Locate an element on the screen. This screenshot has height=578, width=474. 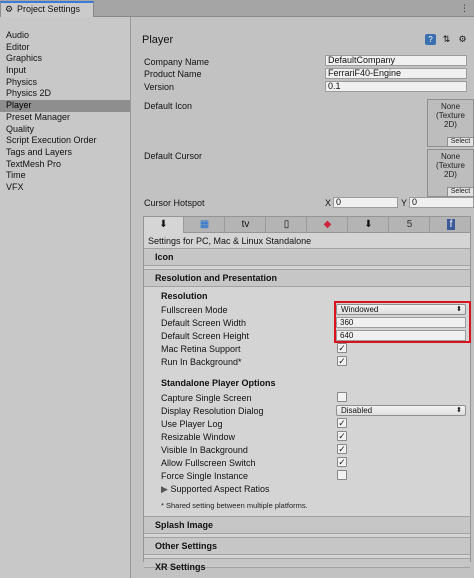
project-settings-tab: ⚙ Project Settings is located at coordinates (47, 9).